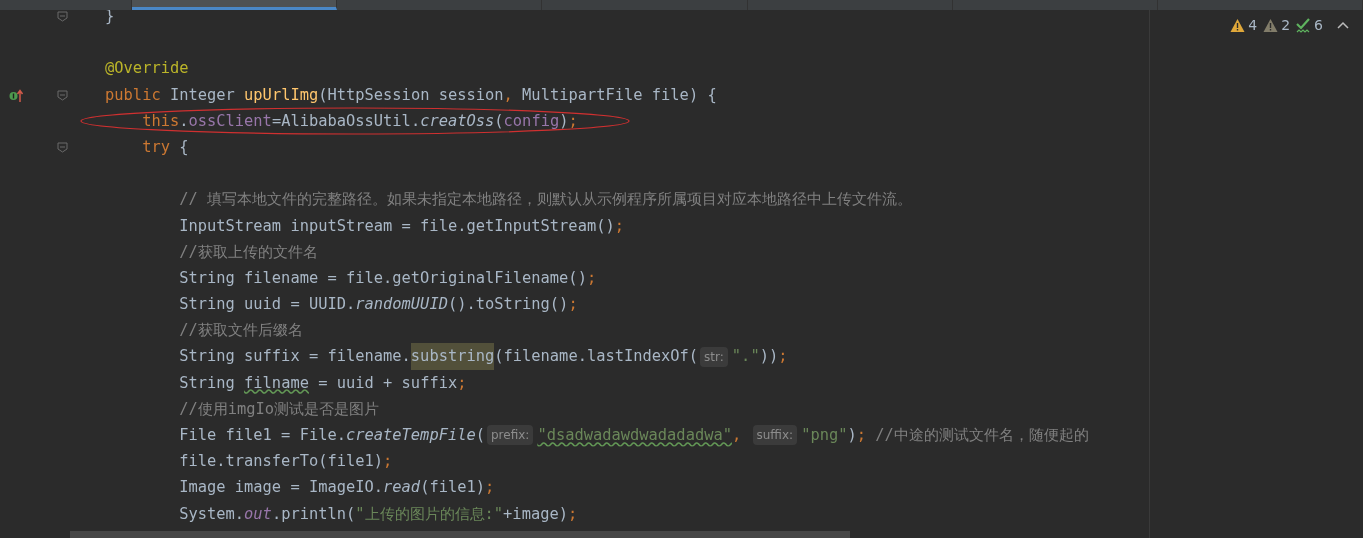 The width and height of the screenshot is (1363, 538). Describe the element at coordinates (396, 226) in the screenshot. I see `code-text: InputStream inputStream = file.getInputStream()` at that location.